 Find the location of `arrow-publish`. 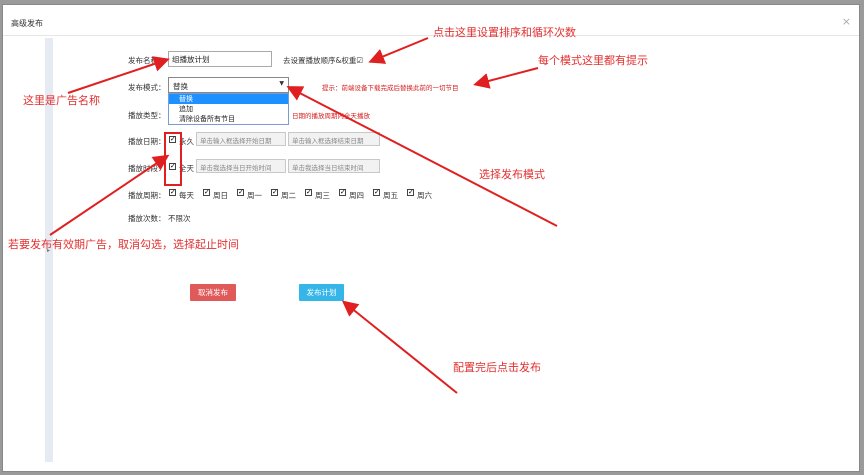

arrow-publish is located at coordinates (399, 347).